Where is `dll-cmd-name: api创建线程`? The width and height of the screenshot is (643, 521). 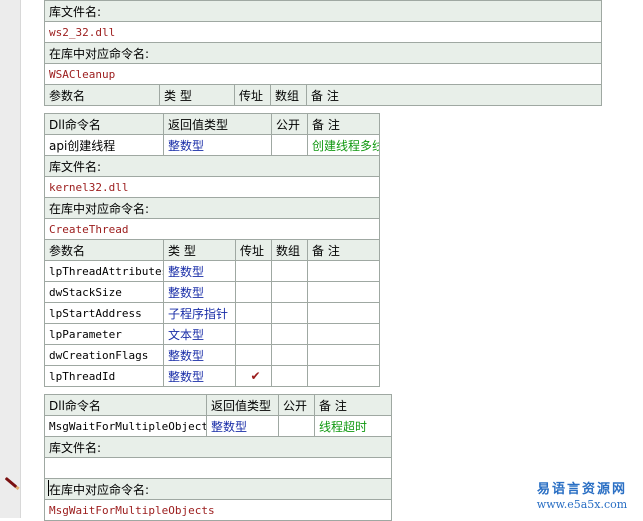 dll-cmd-name: api创建线程 is located at coordinates (104, 145).